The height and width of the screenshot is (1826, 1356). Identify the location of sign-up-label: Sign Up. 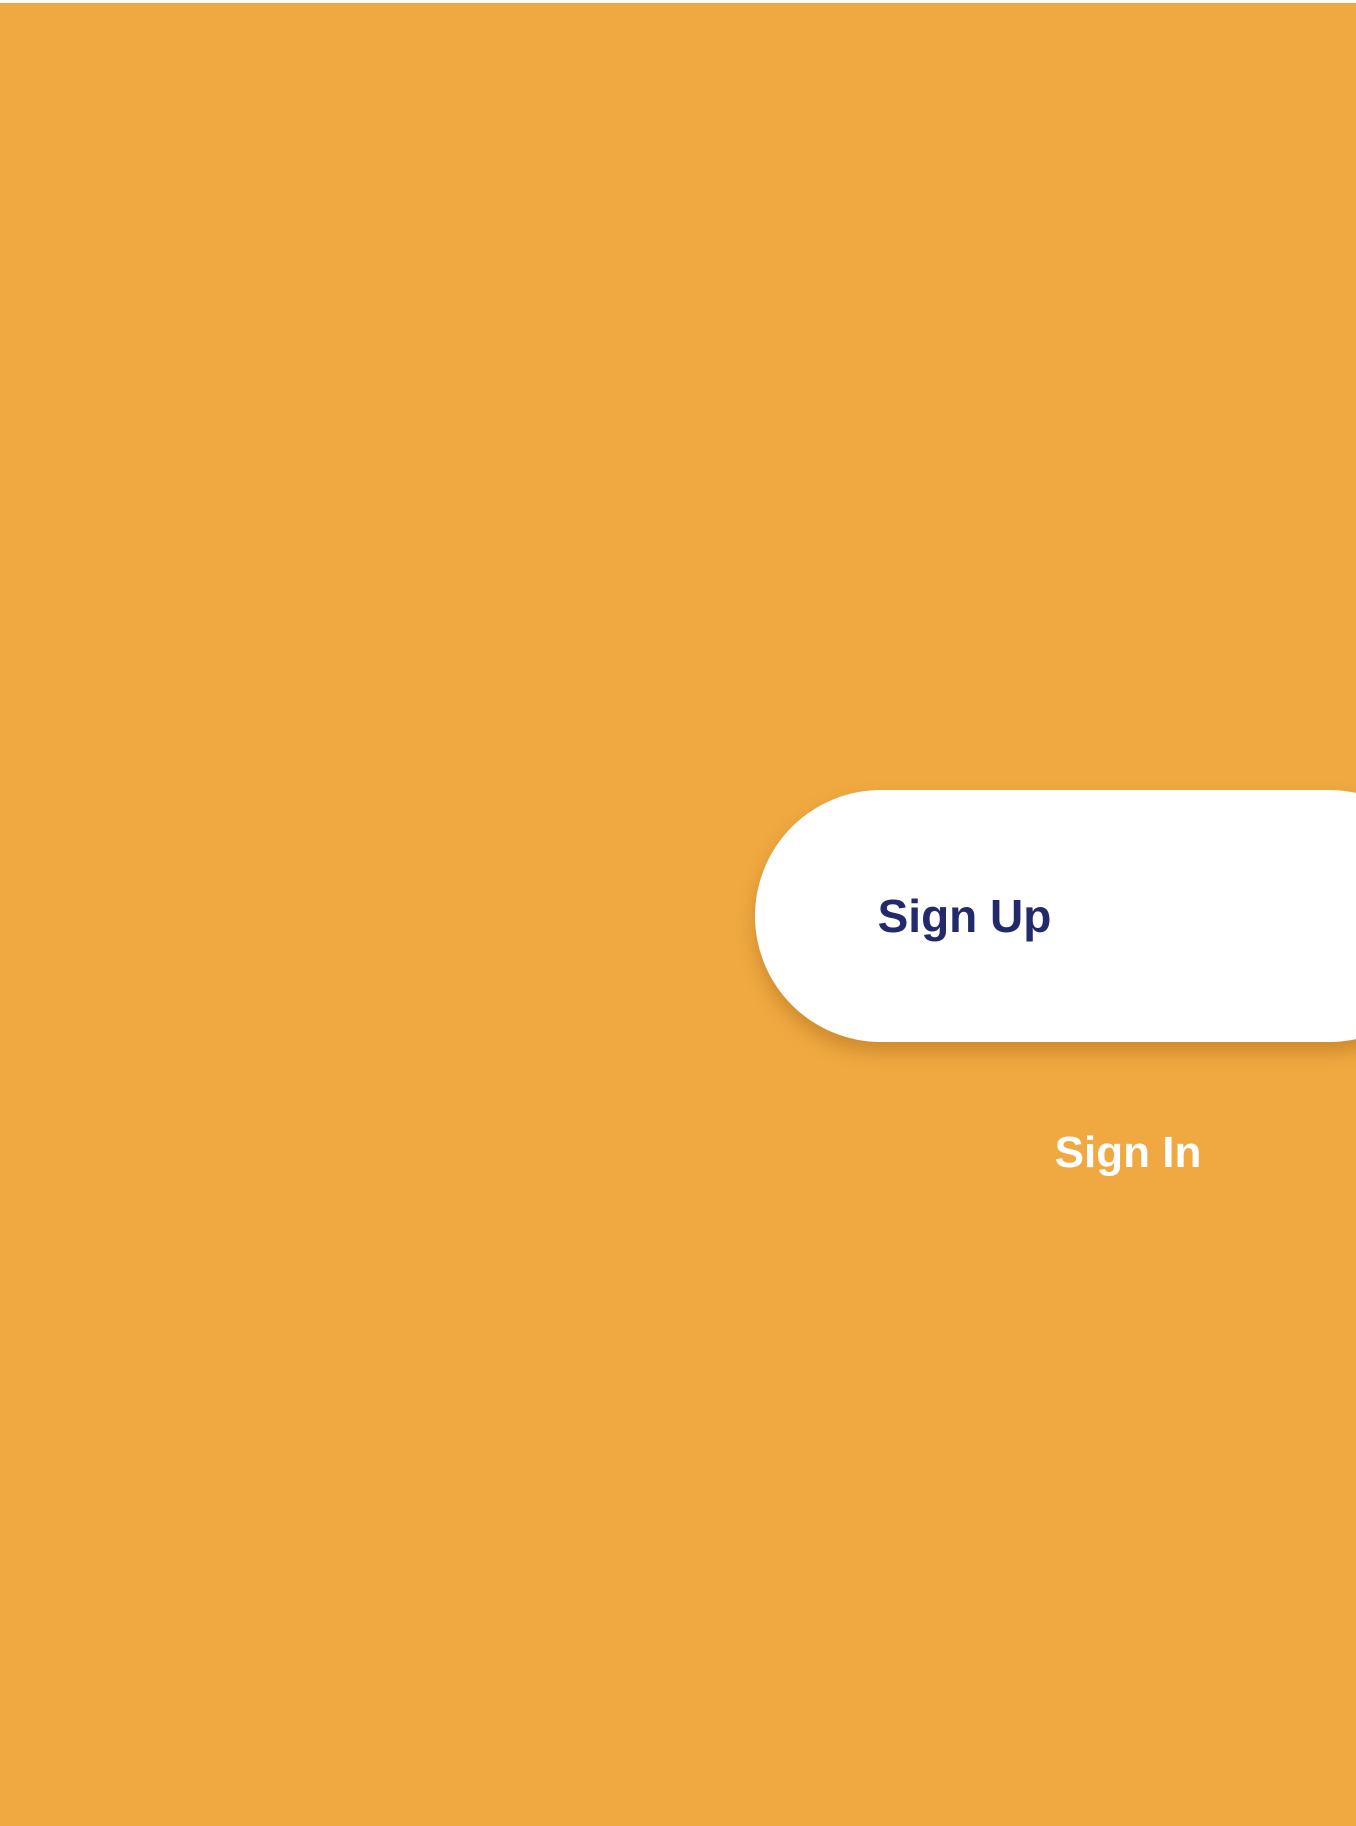
(964, 916).